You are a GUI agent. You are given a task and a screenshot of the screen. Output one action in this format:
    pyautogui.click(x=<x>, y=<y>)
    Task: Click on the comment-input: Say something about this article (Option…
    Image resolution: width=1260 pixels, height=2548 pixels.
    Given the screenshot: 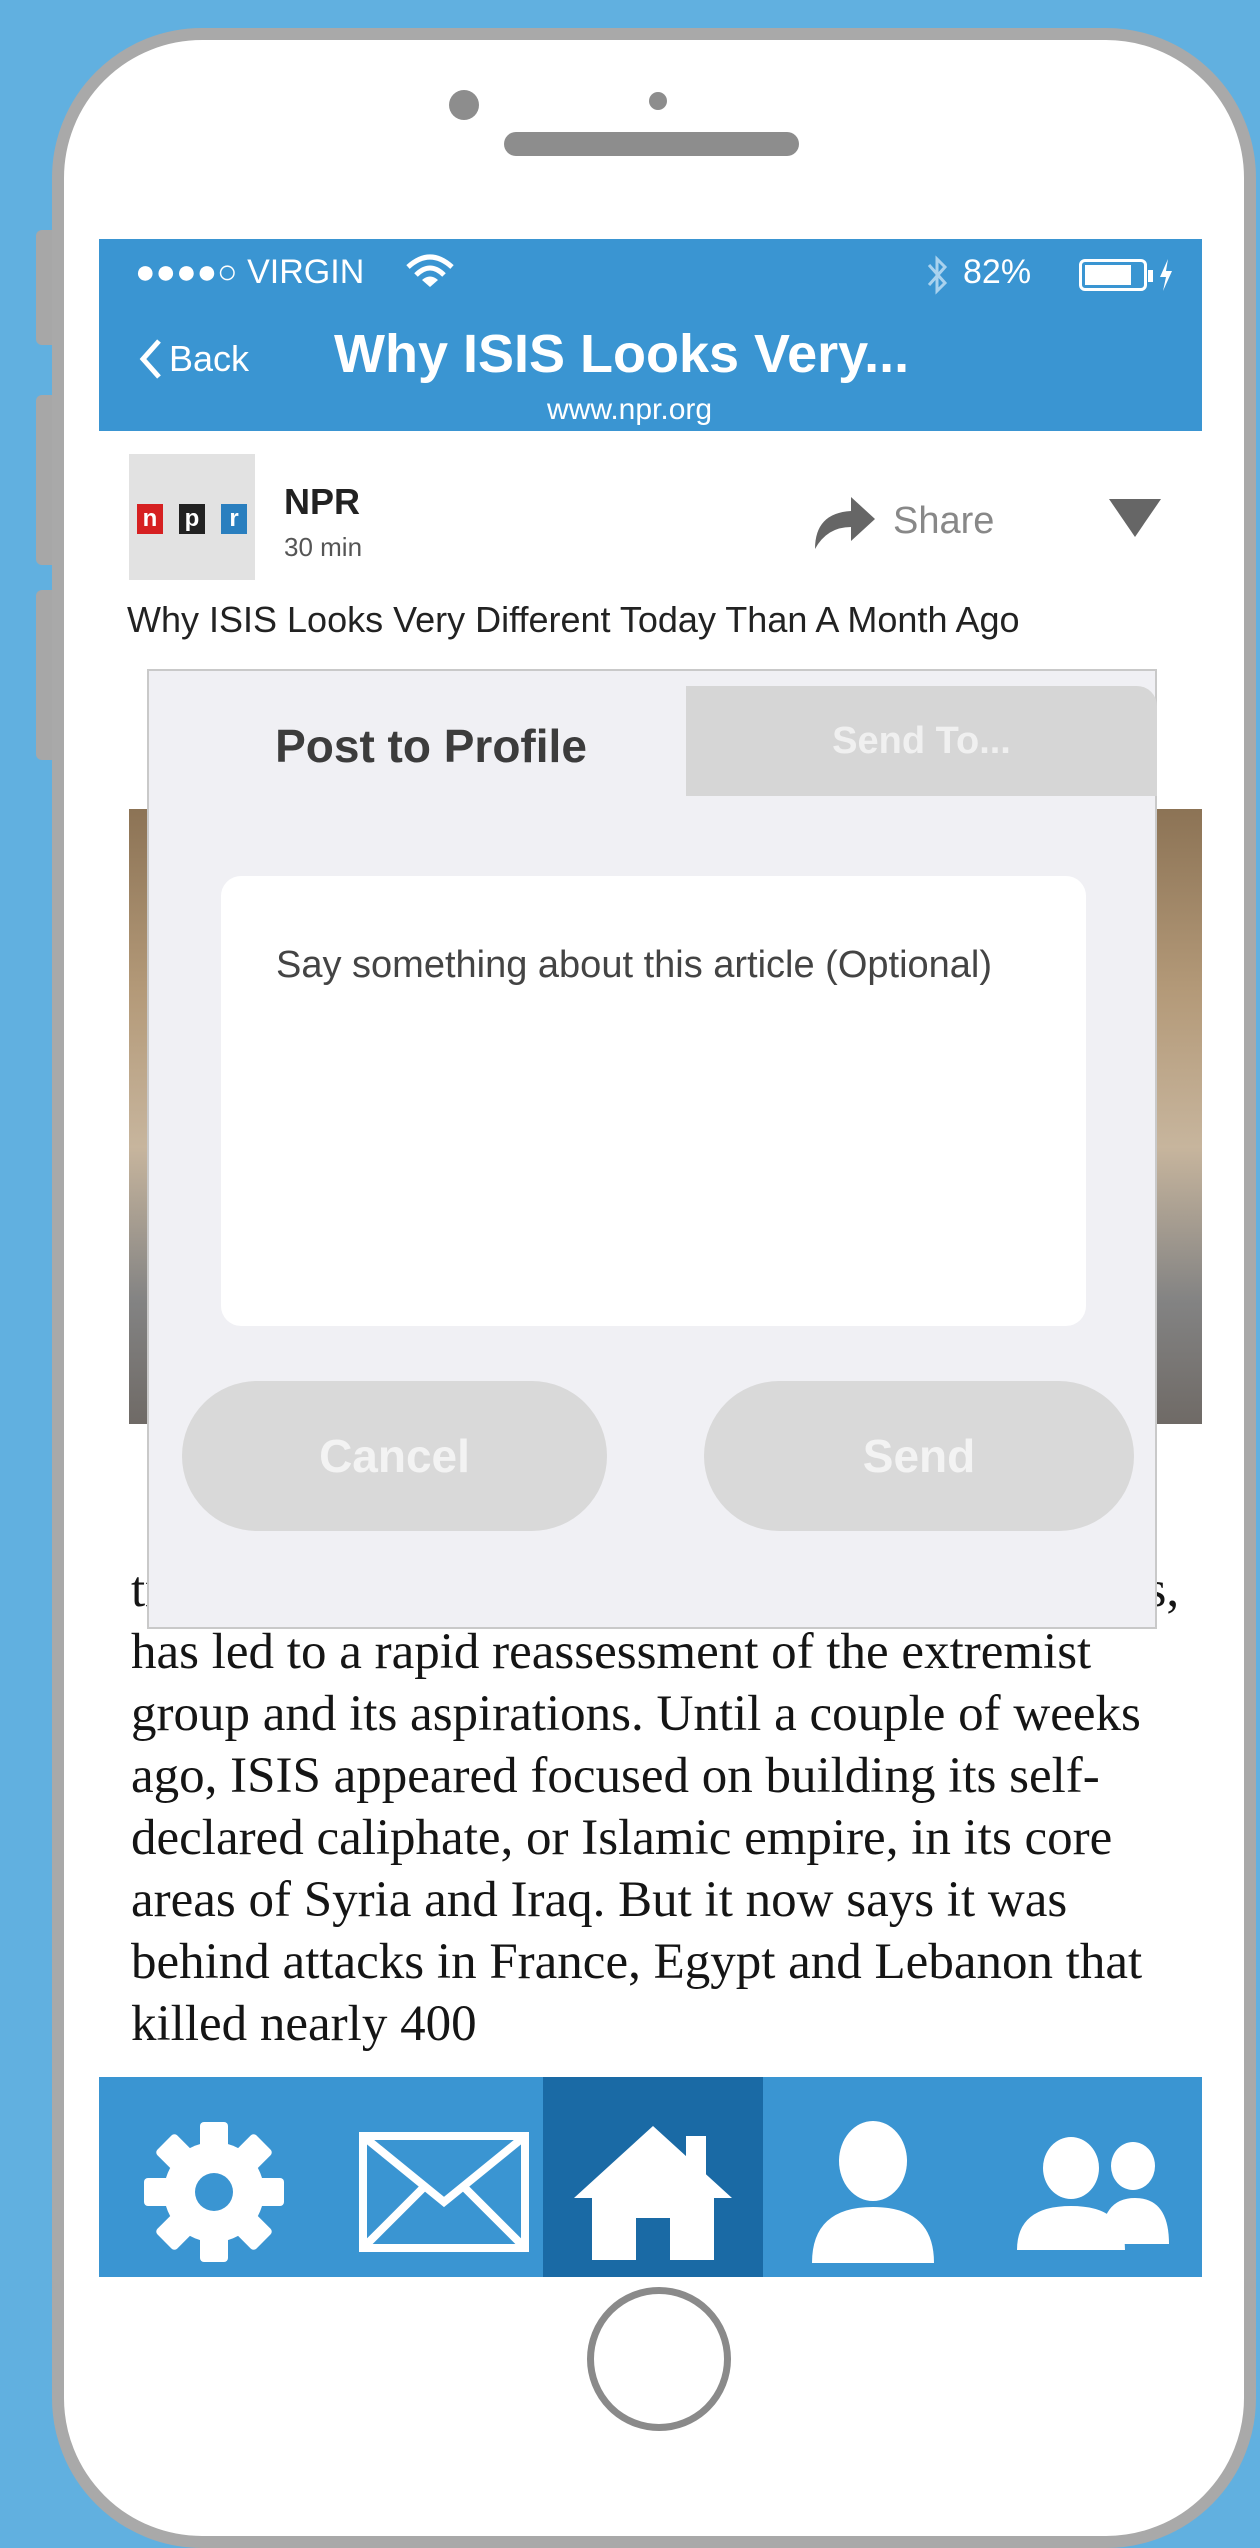 What is the action you would take?
    pyautogui.click(x=653, y=1101)
    